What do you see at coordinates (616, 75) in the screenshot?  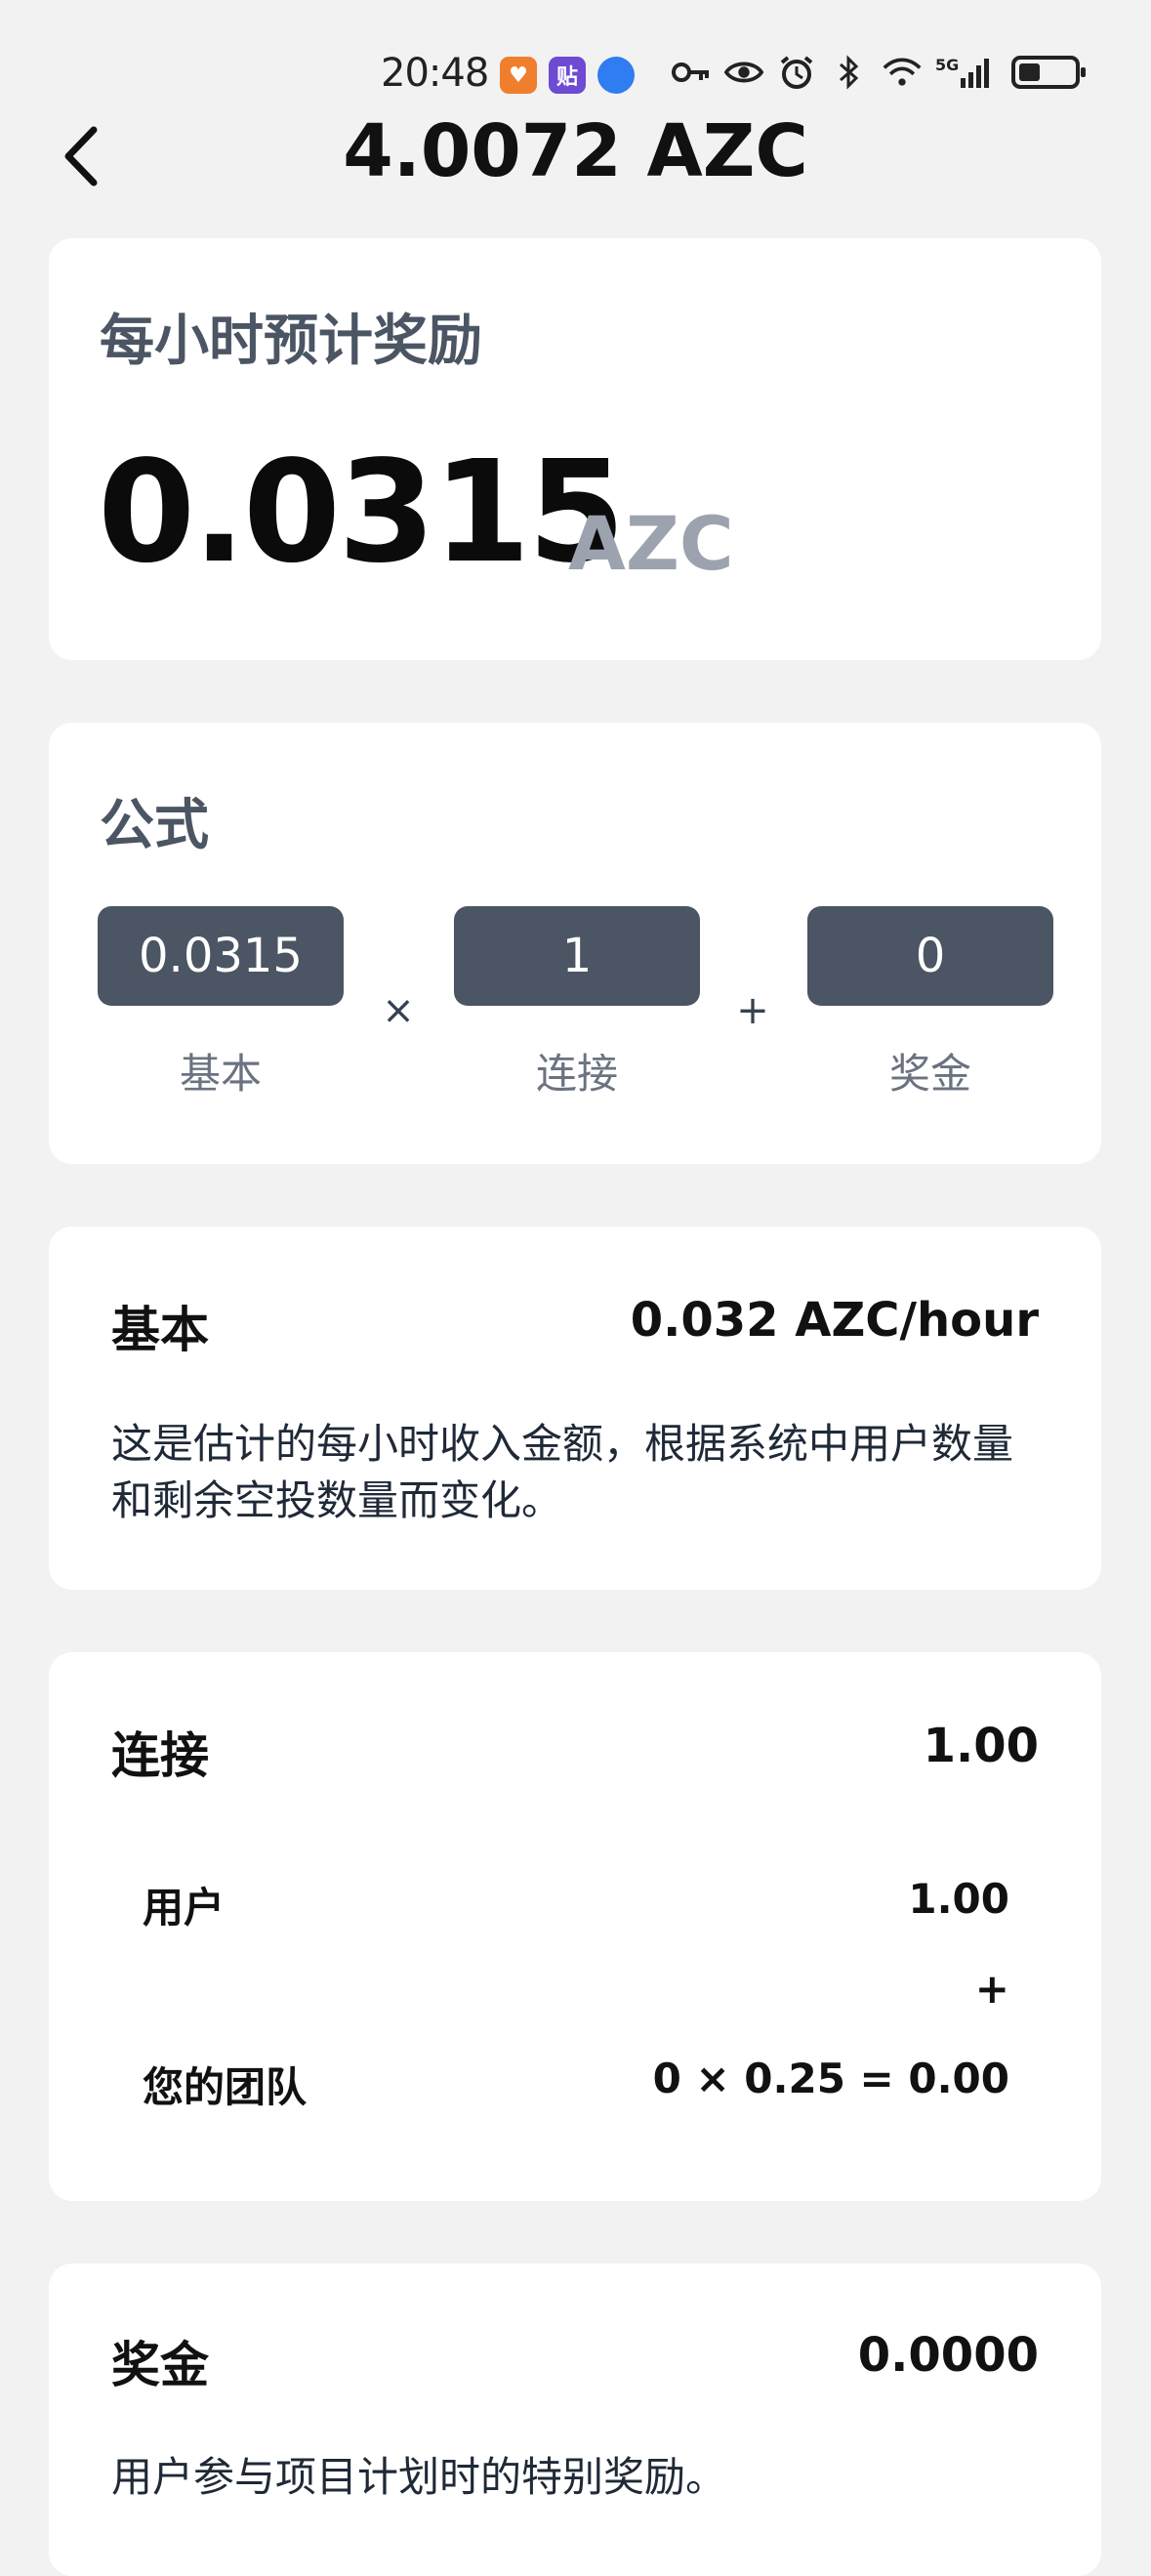 I see `planet-app-icon` at bounding box center [616, 75].